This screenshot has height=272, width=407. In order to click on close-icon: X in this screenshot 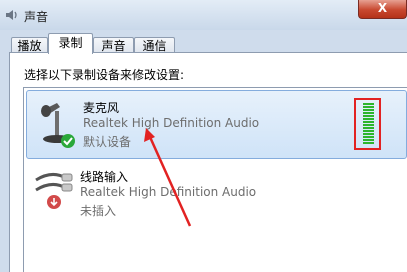, I will do `click(382, 8)`.